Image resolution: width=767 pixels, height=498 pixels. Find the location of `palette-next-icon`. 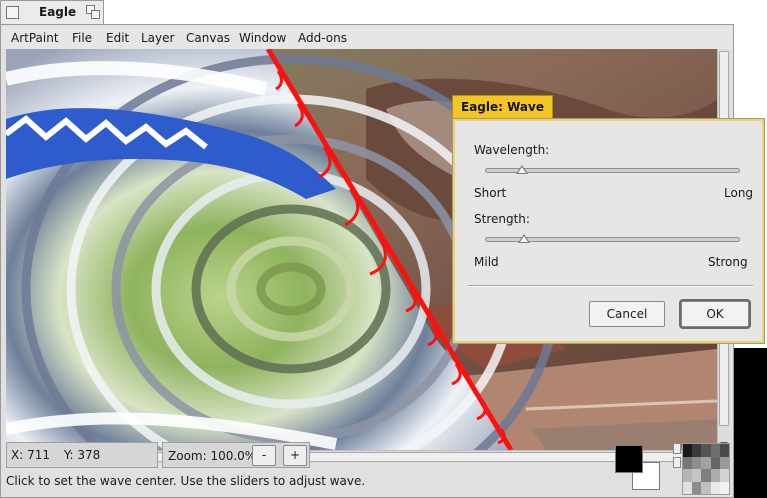

palette-next-icon is located at coordinates (677, 462).